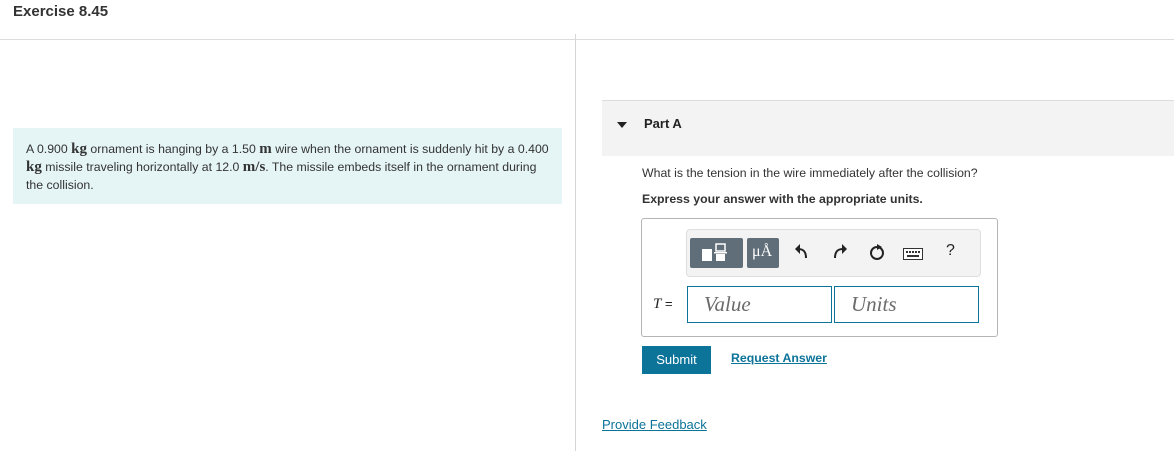 The image size is (1174, 451). What do you see at coordinates (906, 304) in the screenshot?
I see `units-input: Units` at bounding box center [906, 304].